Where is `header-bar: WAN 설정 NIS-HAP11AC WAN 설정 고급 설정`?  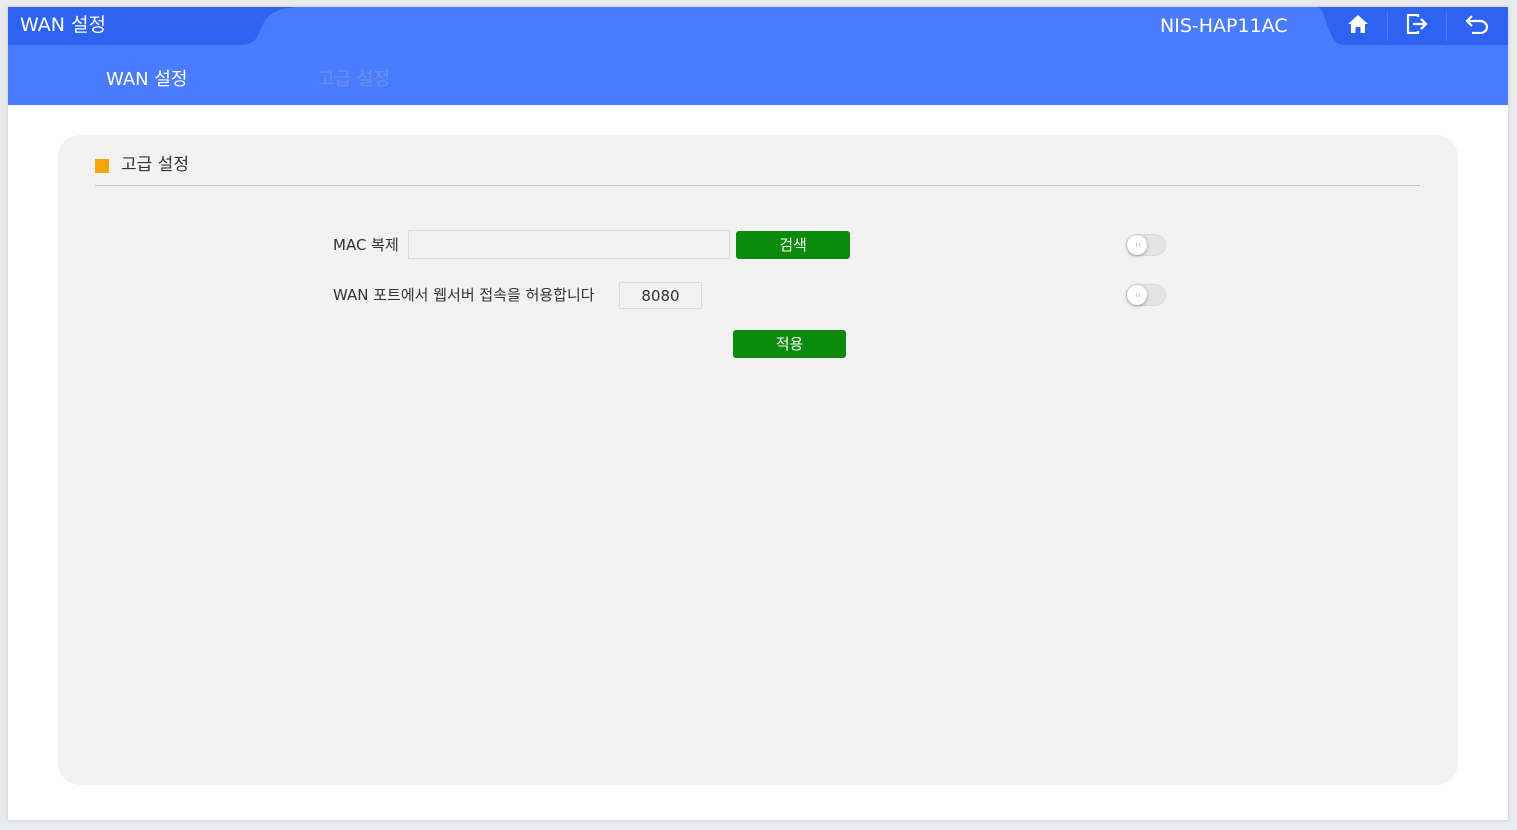 header-bar: WAN 설정 NIS-HAP11AC WAN 설정 고급 설정 is located at coordinates (758, 56).